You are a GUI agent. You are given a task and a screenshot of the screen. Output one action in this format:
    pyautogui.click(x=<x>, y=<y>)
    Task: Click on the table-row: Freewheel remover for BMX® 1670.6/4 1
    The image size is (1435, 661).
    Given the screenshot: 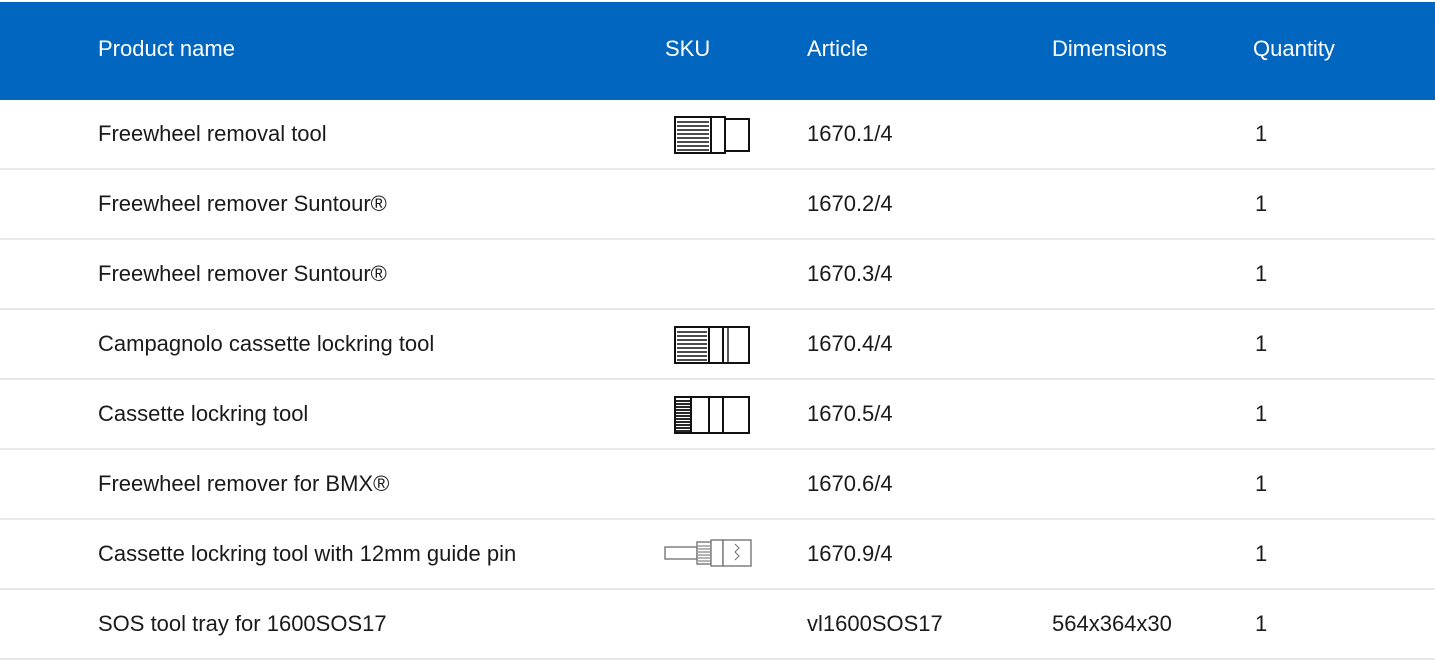 What is the action you would take?
    pyautogui.click(x=717, y=485)
    